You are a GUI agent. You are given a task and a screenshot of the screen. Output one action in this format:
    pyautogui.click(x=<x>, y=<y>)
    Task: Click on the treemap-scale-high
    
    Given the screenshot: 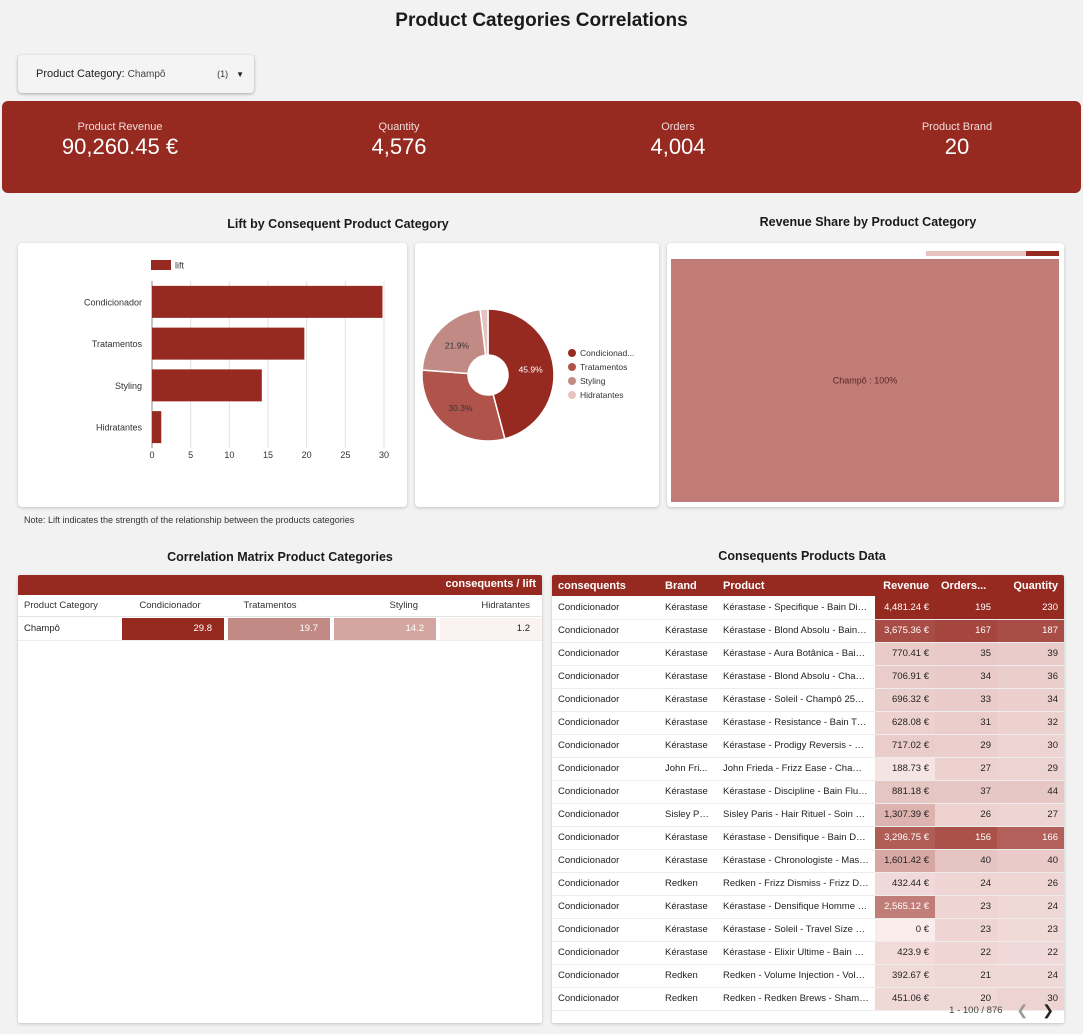 What is the action you would take?
    pyautogui.click(x=1042, y=253)
    